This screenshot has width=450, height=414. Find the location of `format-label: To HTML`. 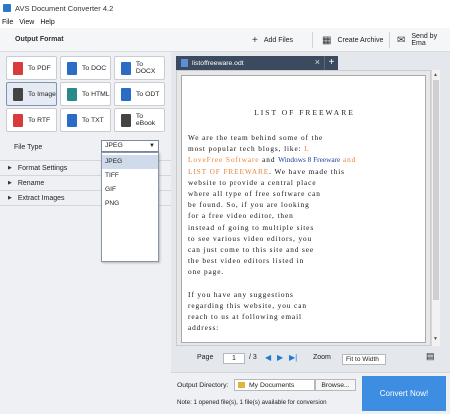

format-label: To HTML is located at coordinates (96, 94).